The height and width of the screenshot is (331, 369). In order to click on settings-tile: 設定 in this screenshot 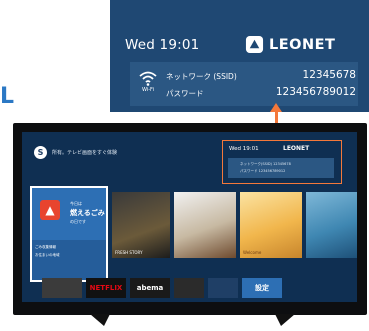, I will do `click(262, 288)`.